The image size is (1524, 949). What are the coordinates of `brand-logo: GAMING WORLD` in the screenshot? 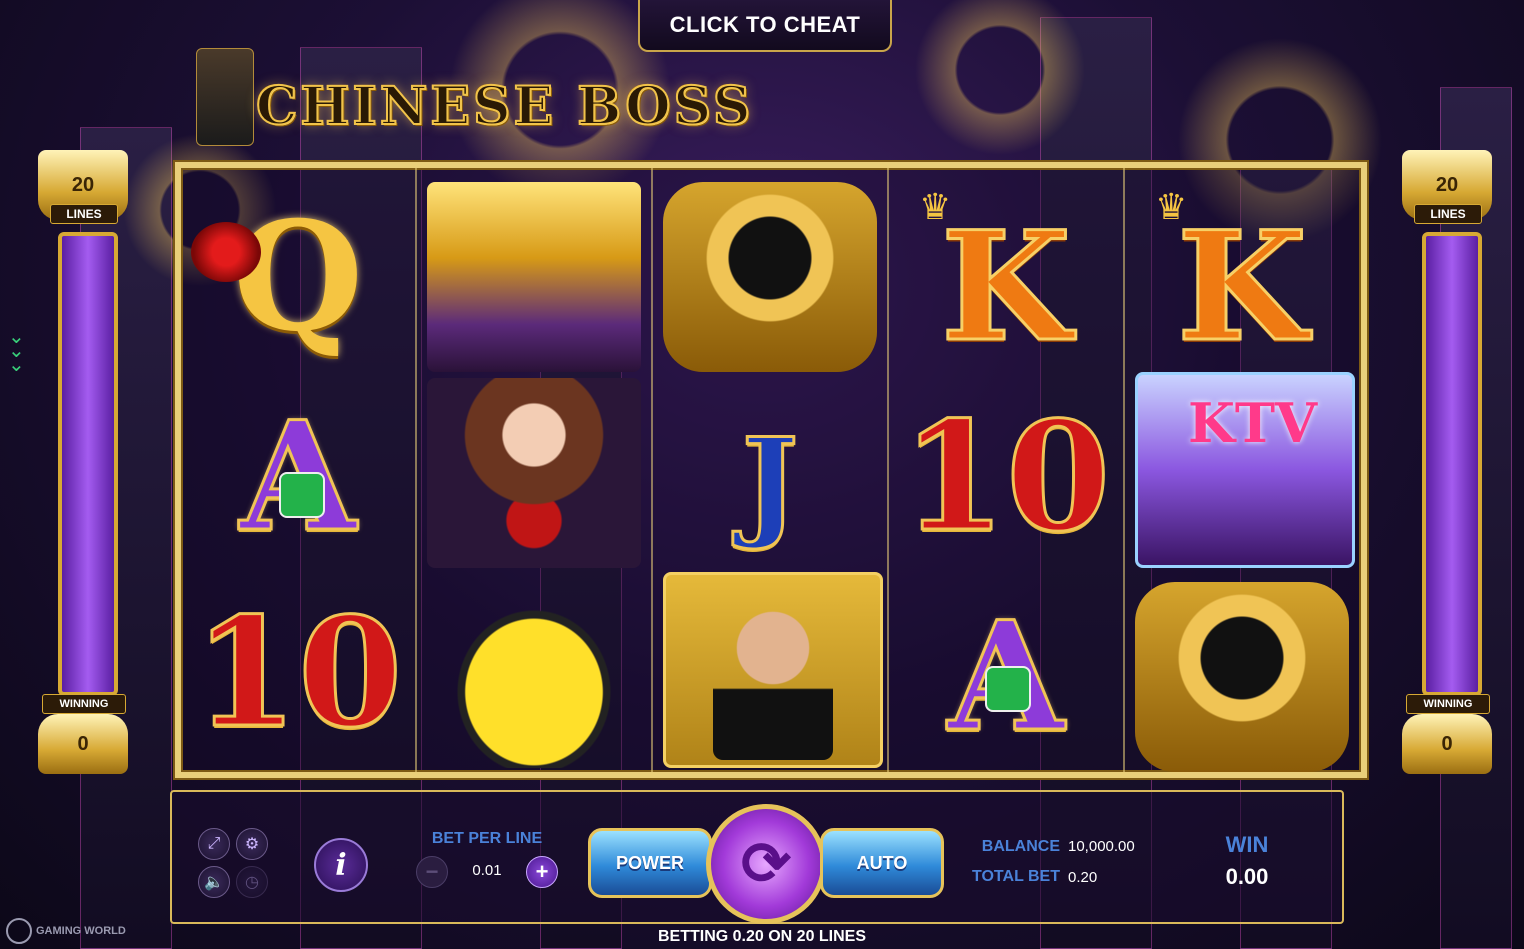 It's located at (66, 931).